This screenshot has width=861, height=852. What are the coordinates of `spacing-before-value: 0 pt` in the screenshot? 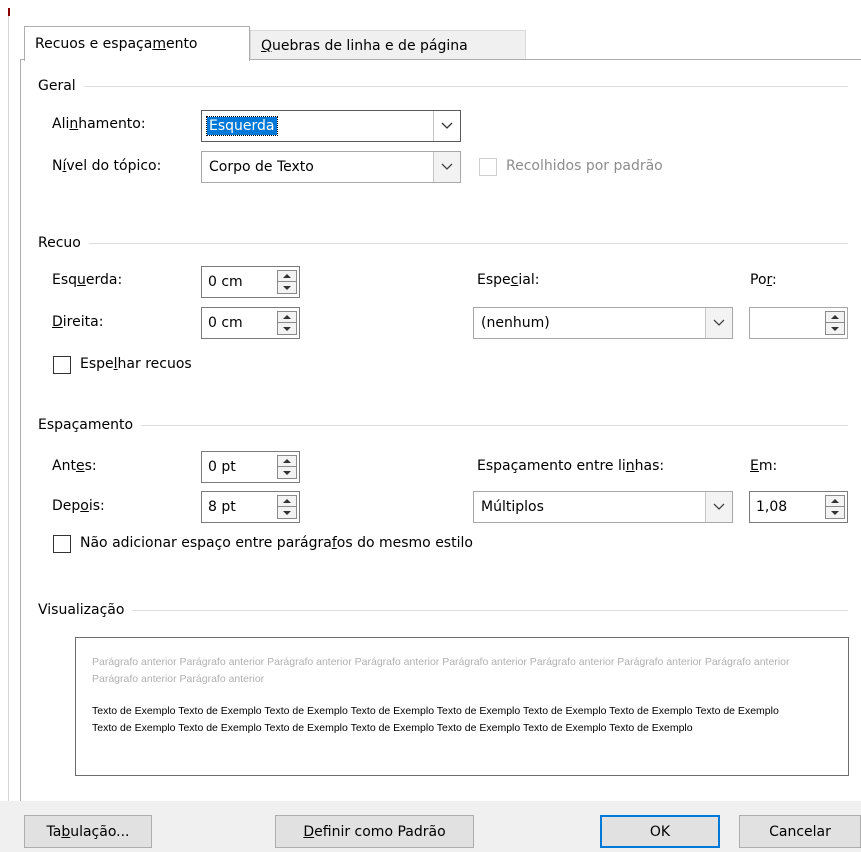 It's located at (222, 467).